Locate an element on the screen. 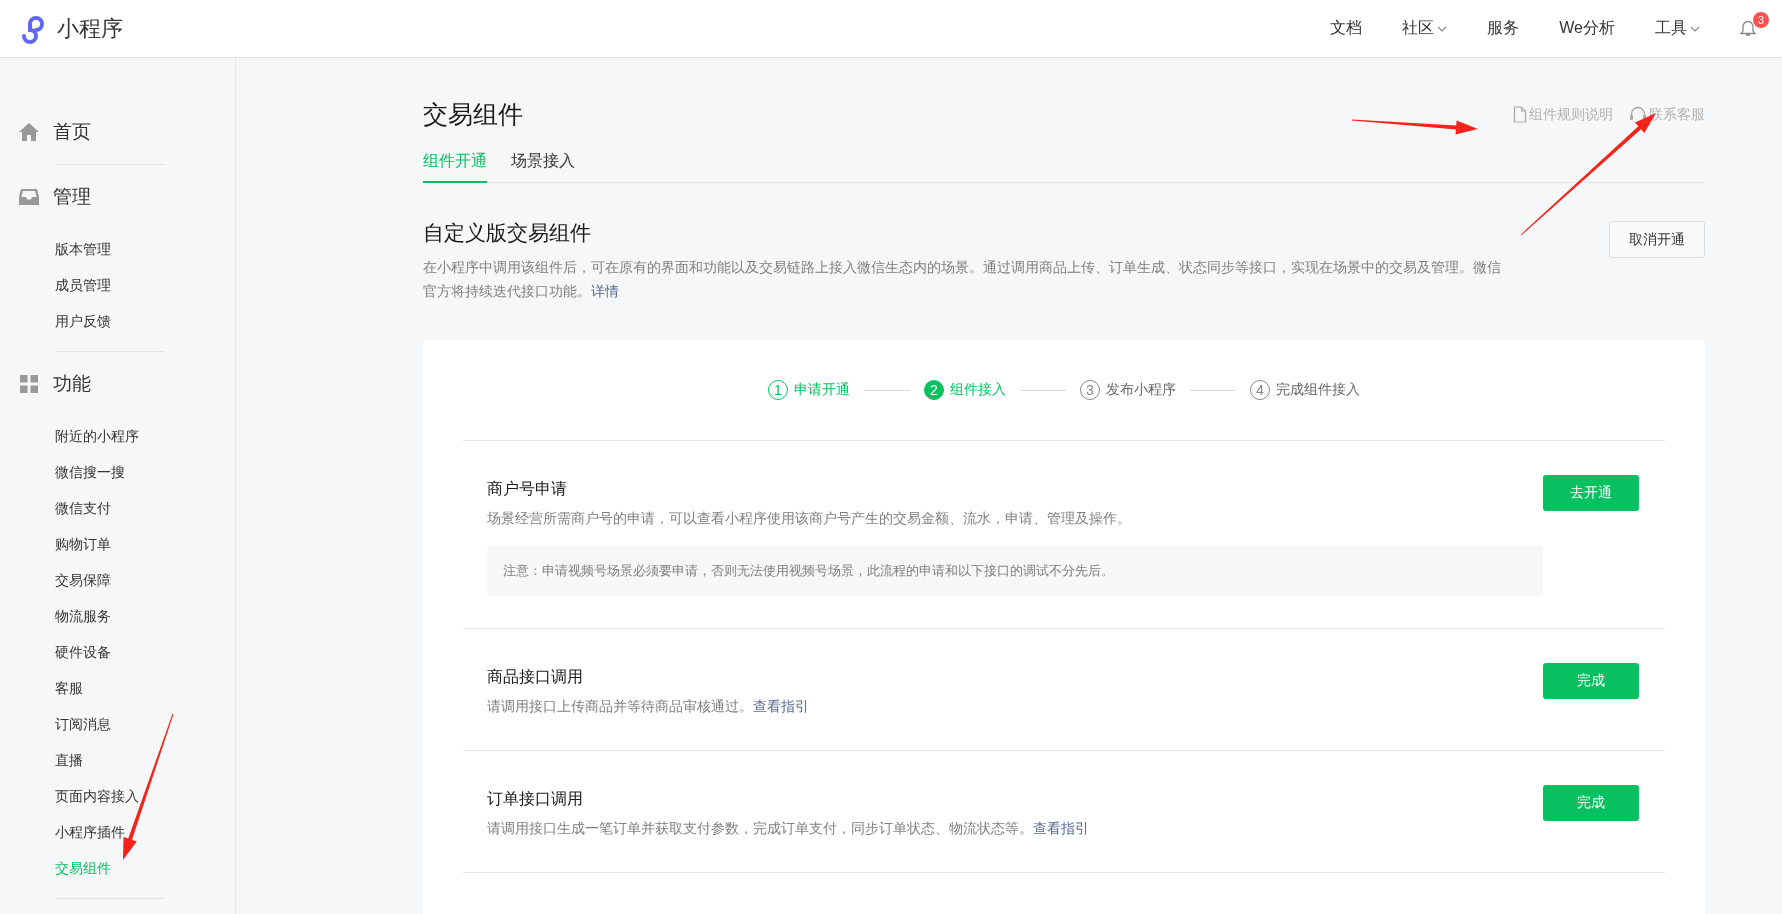  sidebar-item: 直播 is located at coordinates (82, 760).